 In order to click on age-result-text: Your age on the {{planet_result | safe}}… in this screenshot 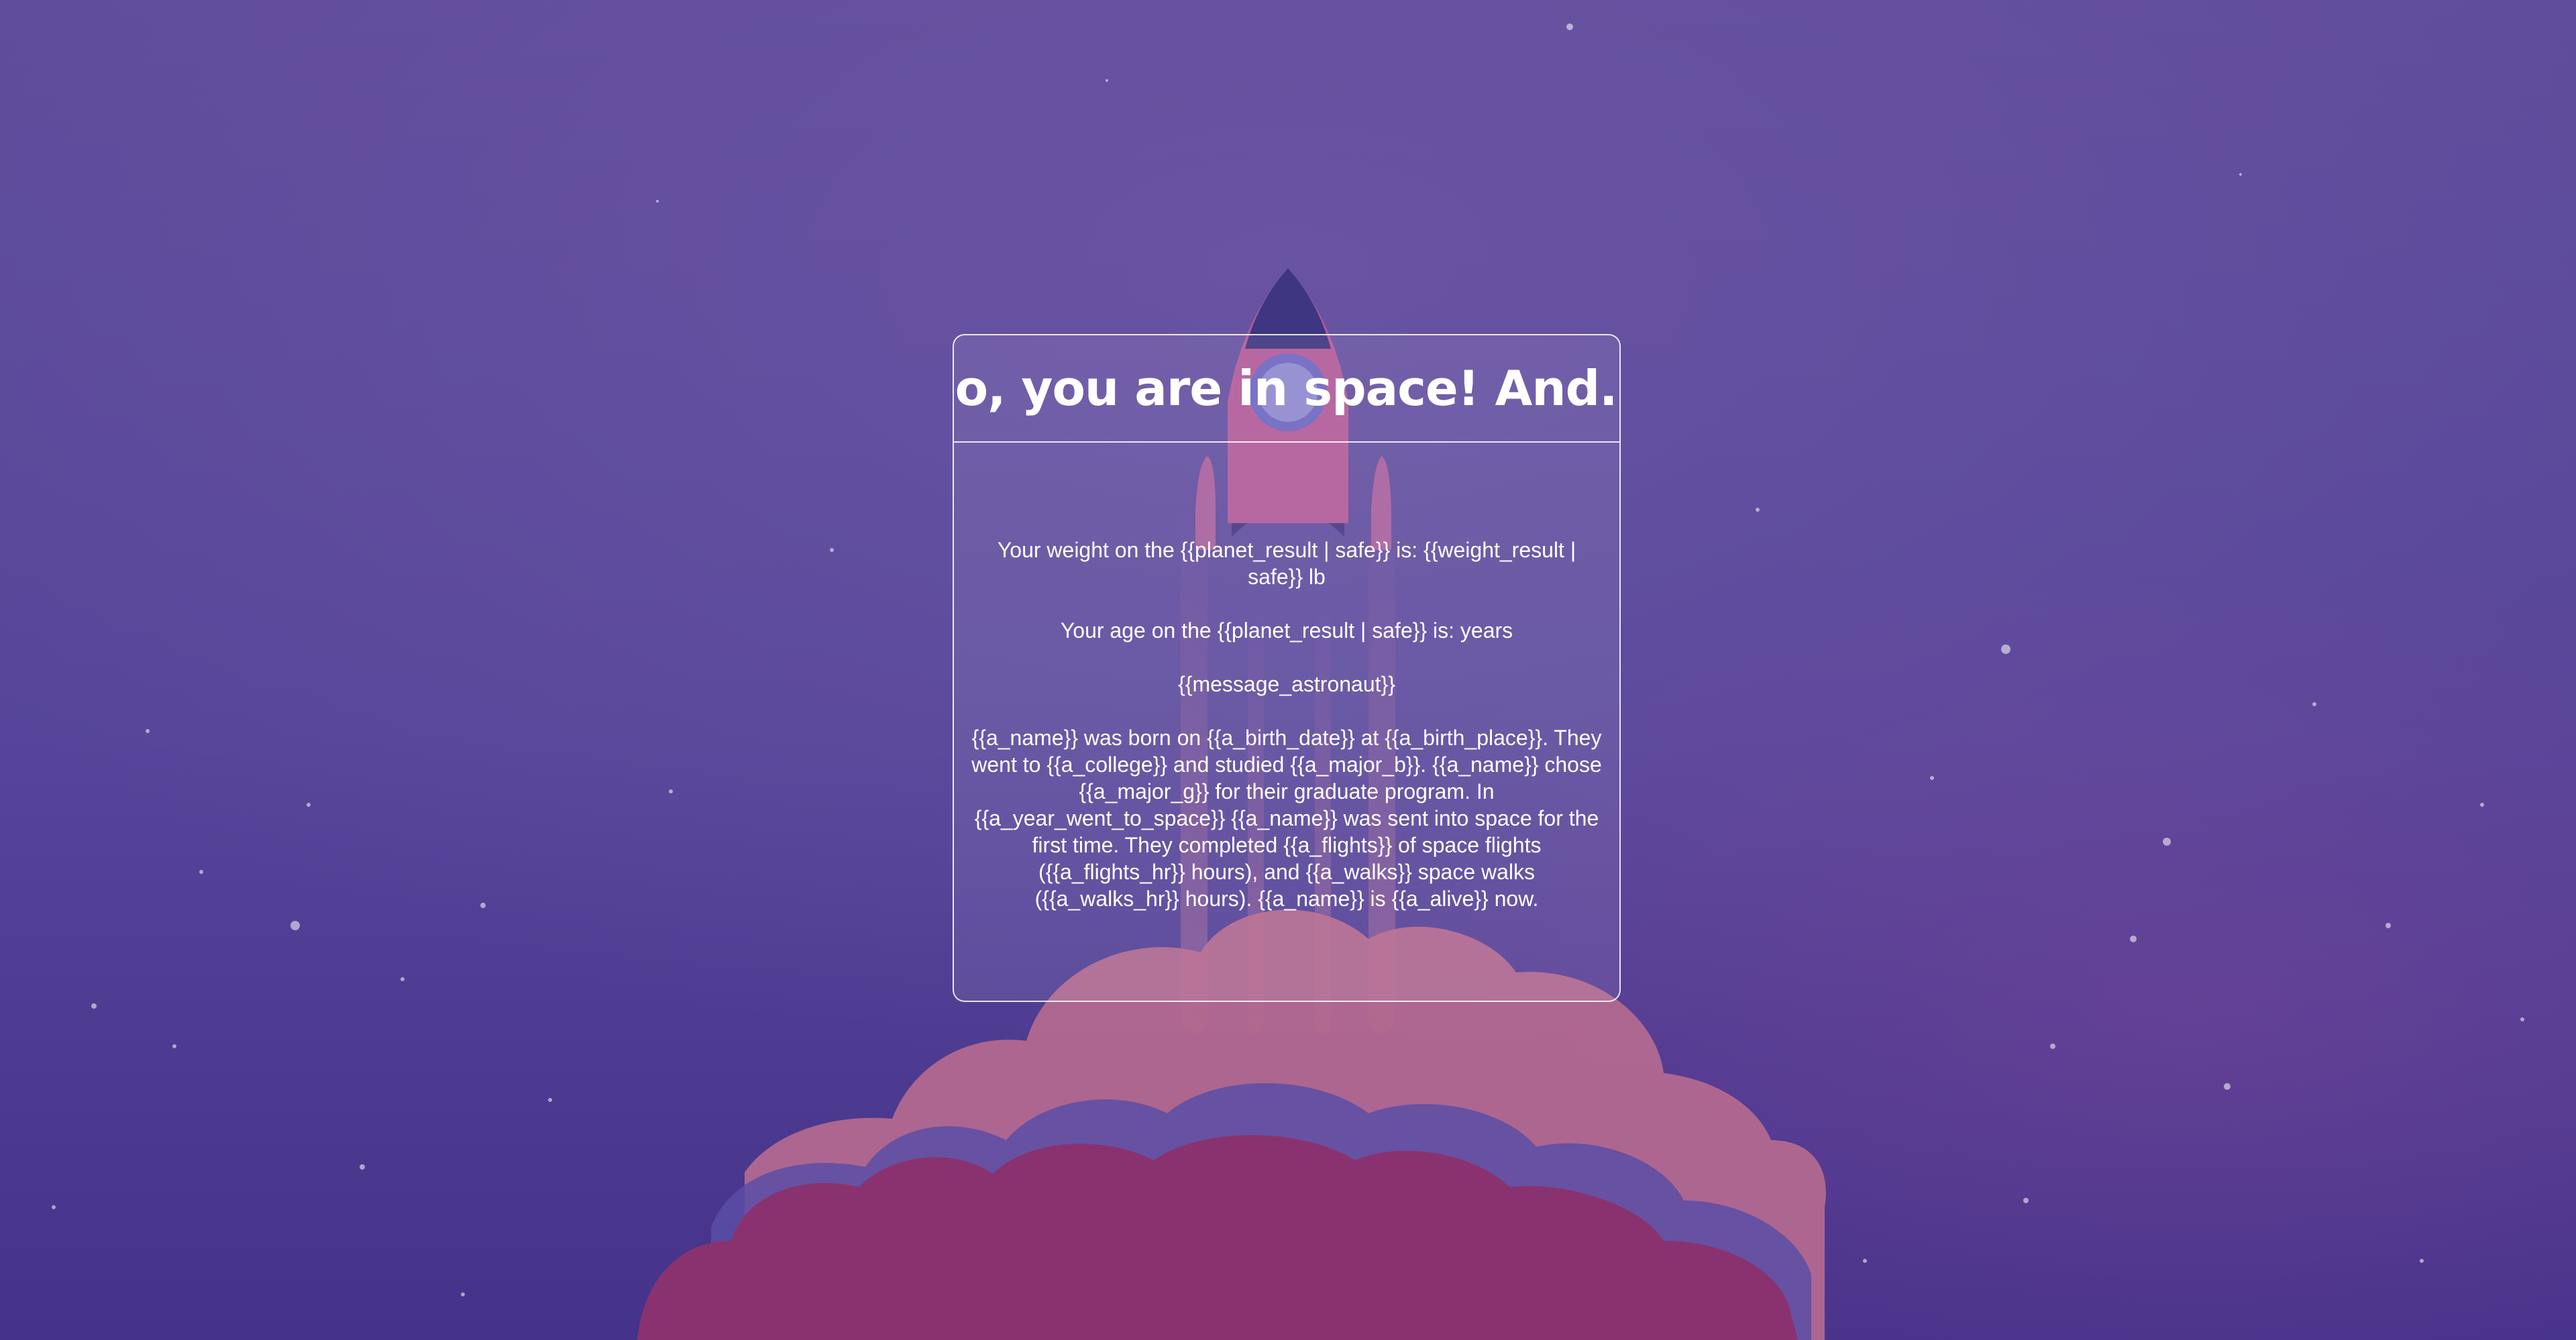, I will do `click(1286, 630)`.